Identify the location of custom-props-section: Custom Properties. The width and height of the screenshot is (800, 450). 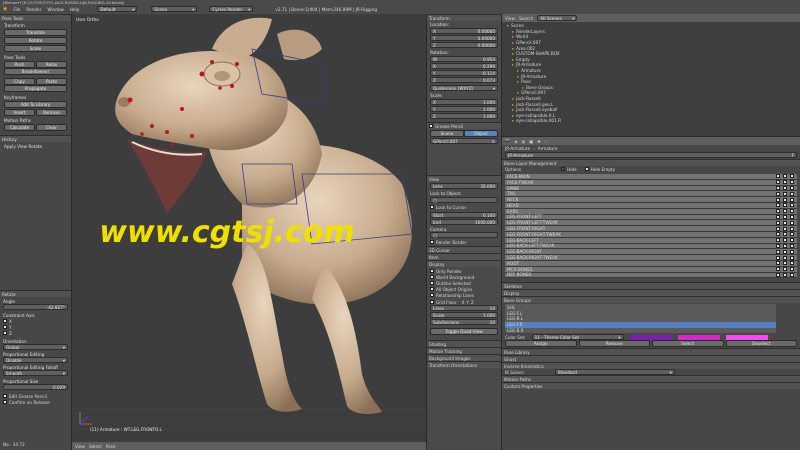
(651, 386).